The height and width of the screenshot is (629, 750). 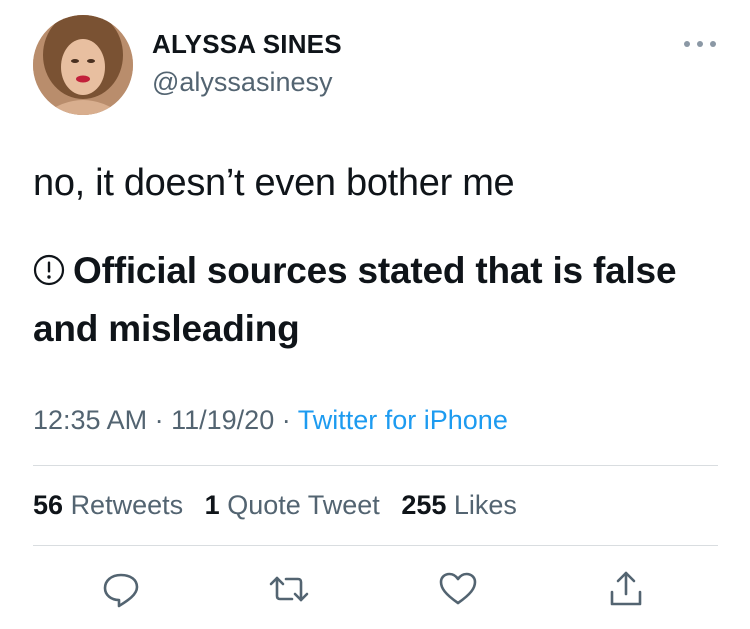 I want to click on retweets-stat: 56 Retweets, so click(x=108, y=505).